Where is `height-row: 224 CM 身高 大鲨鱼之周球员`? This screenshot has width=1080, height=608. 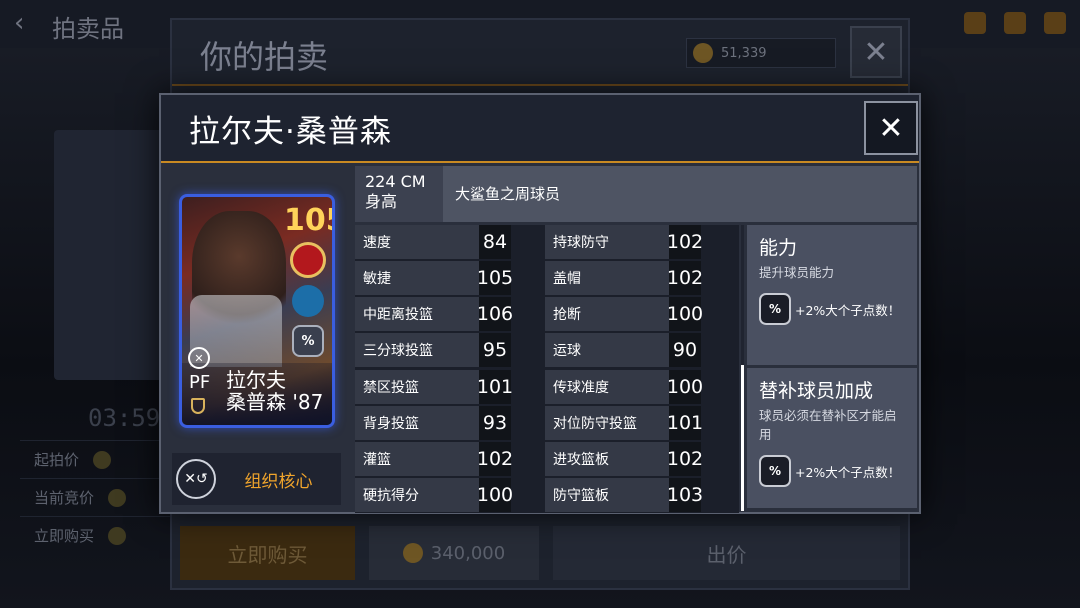 height-row: 224 CM 身高 大鲨鱼之周球员 is located at coordinates (636, 194).